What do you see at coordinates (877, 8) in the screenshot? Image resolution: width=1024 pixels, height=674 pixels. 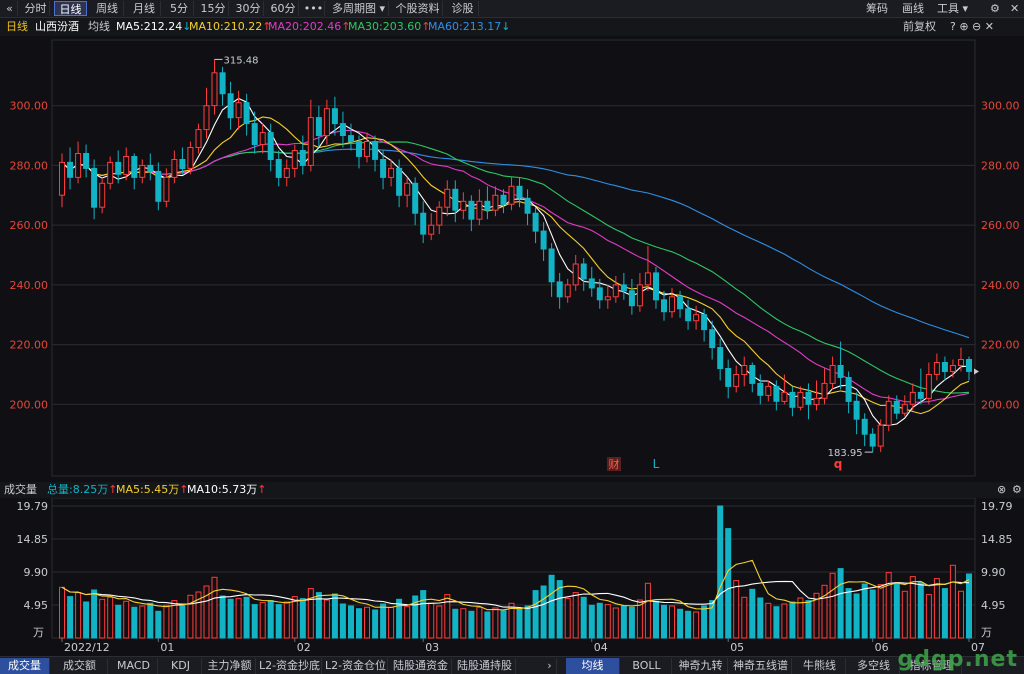 I see `chips-button: 筹码` at bounding box center [877, 8].